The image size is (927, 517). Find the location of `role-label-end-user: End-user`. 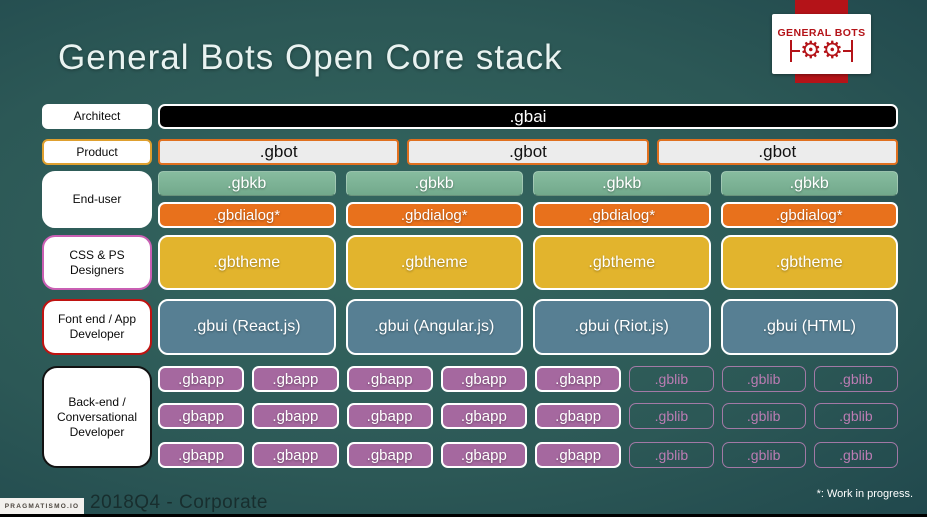

role-label-end-user: End-user is located at coordinates (97, 199).